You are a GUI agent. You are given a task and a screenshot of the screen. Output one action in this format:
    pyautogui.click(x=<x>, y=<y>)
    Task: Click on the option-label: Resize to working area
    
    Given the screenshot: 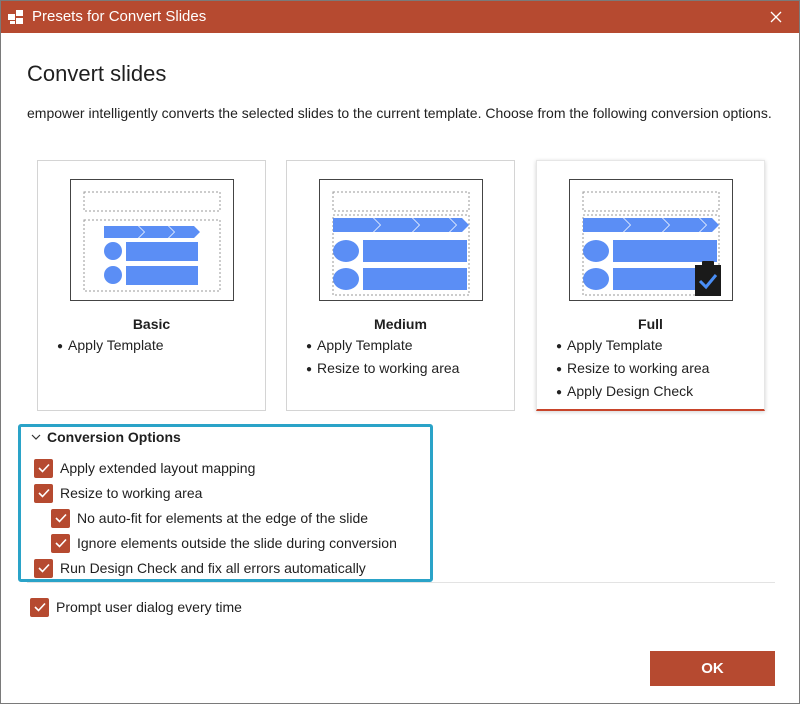 What is the action you would take?
    pyautogui.click(x=131, y=493)
    